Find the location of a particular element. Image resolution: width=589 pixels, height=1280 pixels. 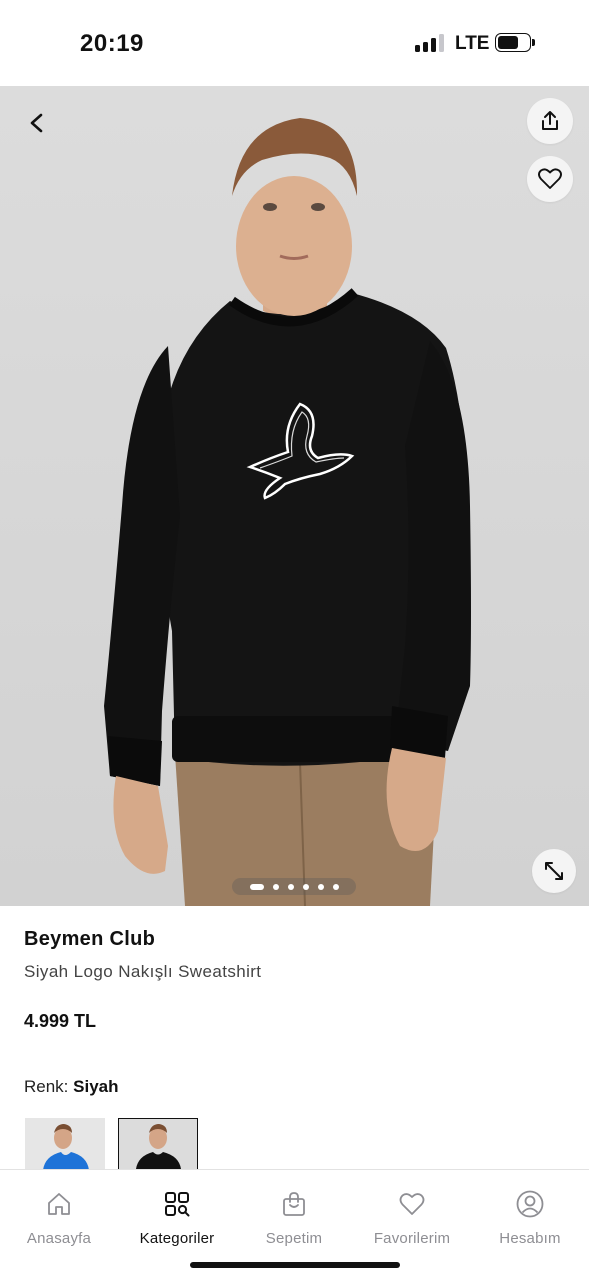

nav-label: Anasayfa is located at coordinates (59, 1238).